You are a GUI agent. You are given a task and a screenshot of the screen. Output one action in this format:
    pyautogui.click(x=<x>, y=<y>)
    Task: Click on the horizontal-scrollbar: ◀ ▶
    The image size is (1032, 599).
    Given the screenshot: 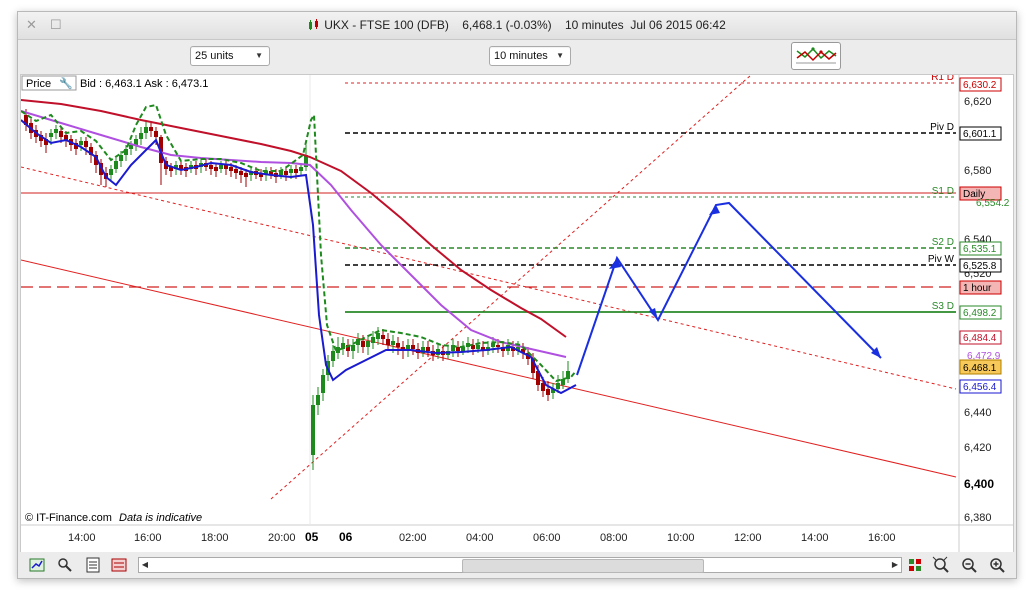 What is the action you would take?
    pyautogui.click(x=520, y=565)
    